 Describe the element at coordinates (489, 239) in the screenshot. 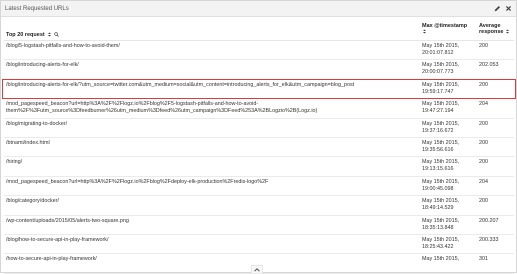

I see `response-cell: 200.333` at that location.